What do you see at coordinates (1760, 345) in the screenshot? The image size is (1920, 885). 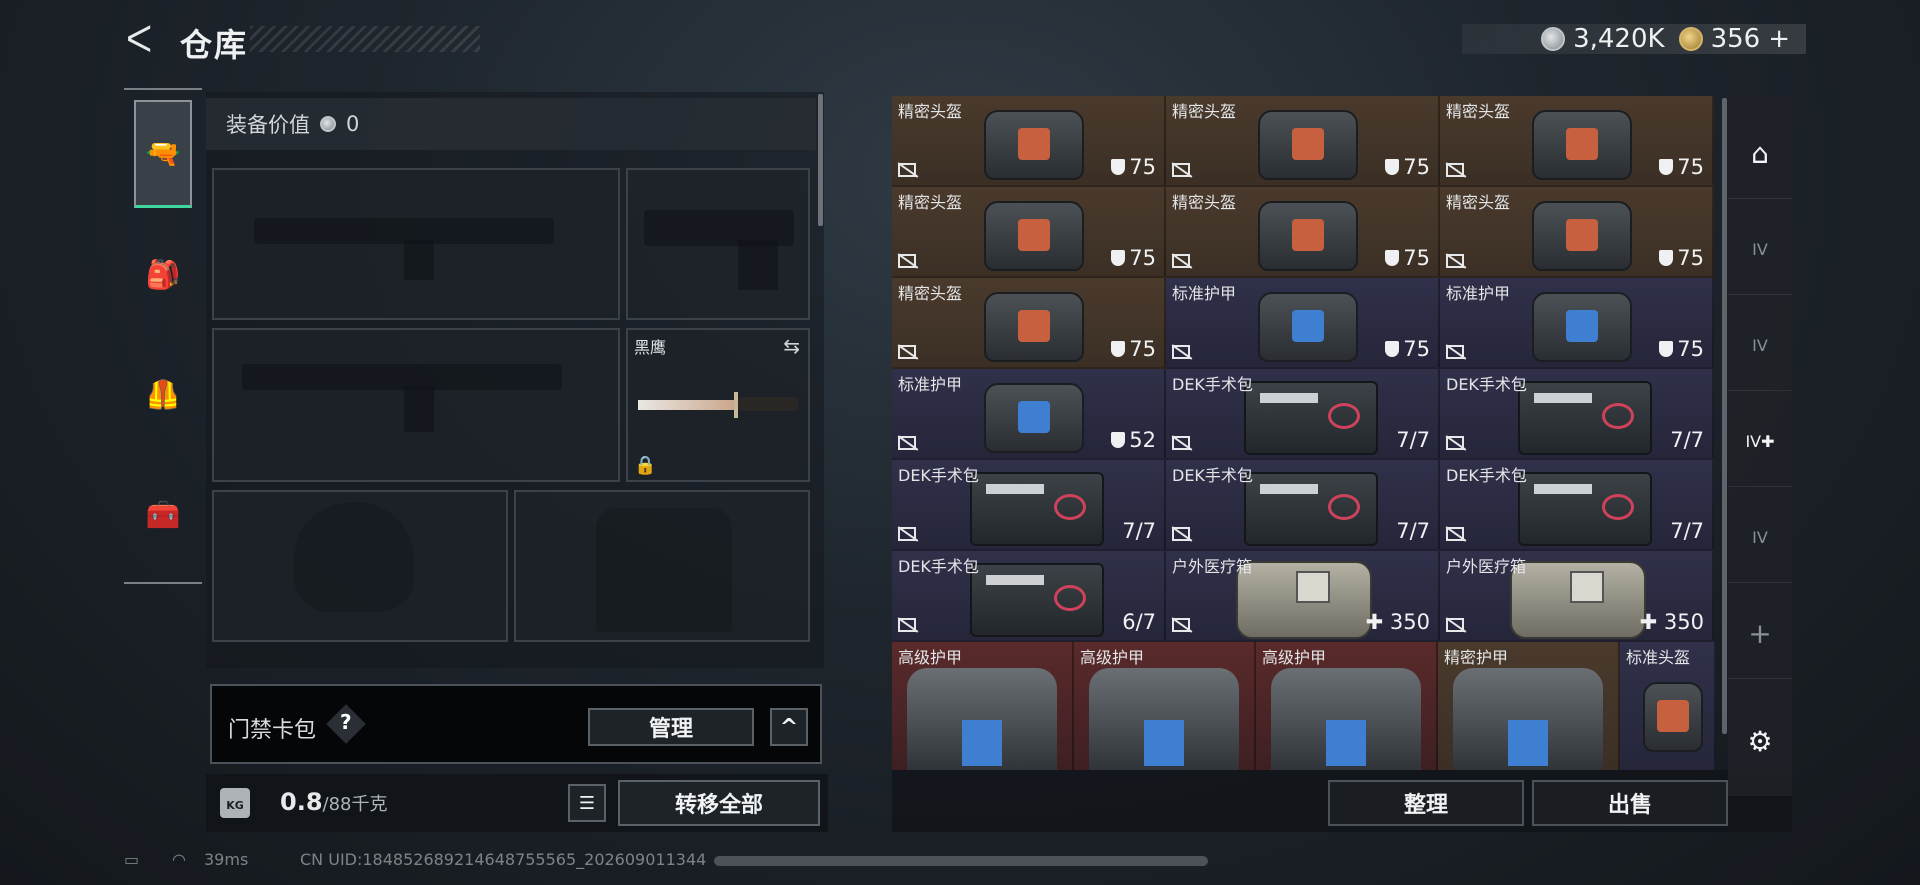 I see `tier4-ammo-tab: IV` at bounding box center [1760, 345].